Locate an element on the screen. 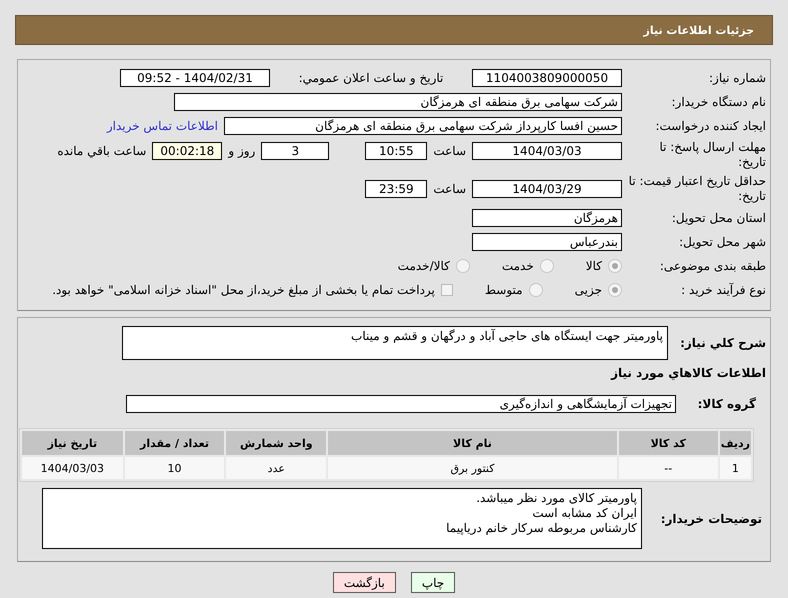 This screenshot has height=598, width=788. field-label: شرح کلي نیاز: is located at coordinates (722, 343).